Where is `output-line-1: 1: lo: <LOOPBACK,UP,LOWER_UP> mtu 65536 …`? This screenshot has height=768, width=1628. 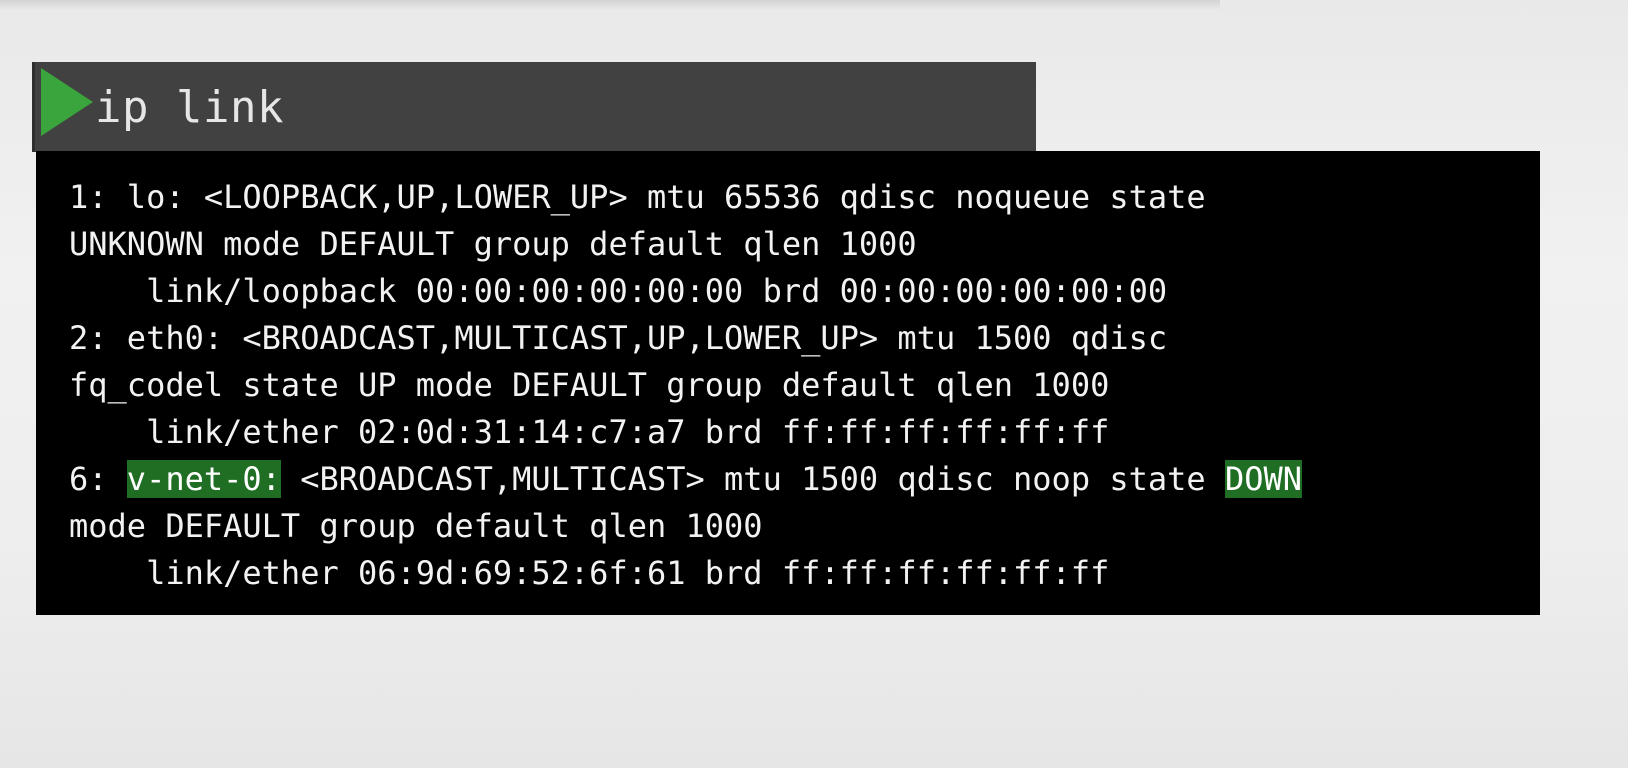 output-line-1: 1: lo: <LOOPBACK,UP,LOWER_UP> mtu 65536 … is located at coordinates (637, 197).